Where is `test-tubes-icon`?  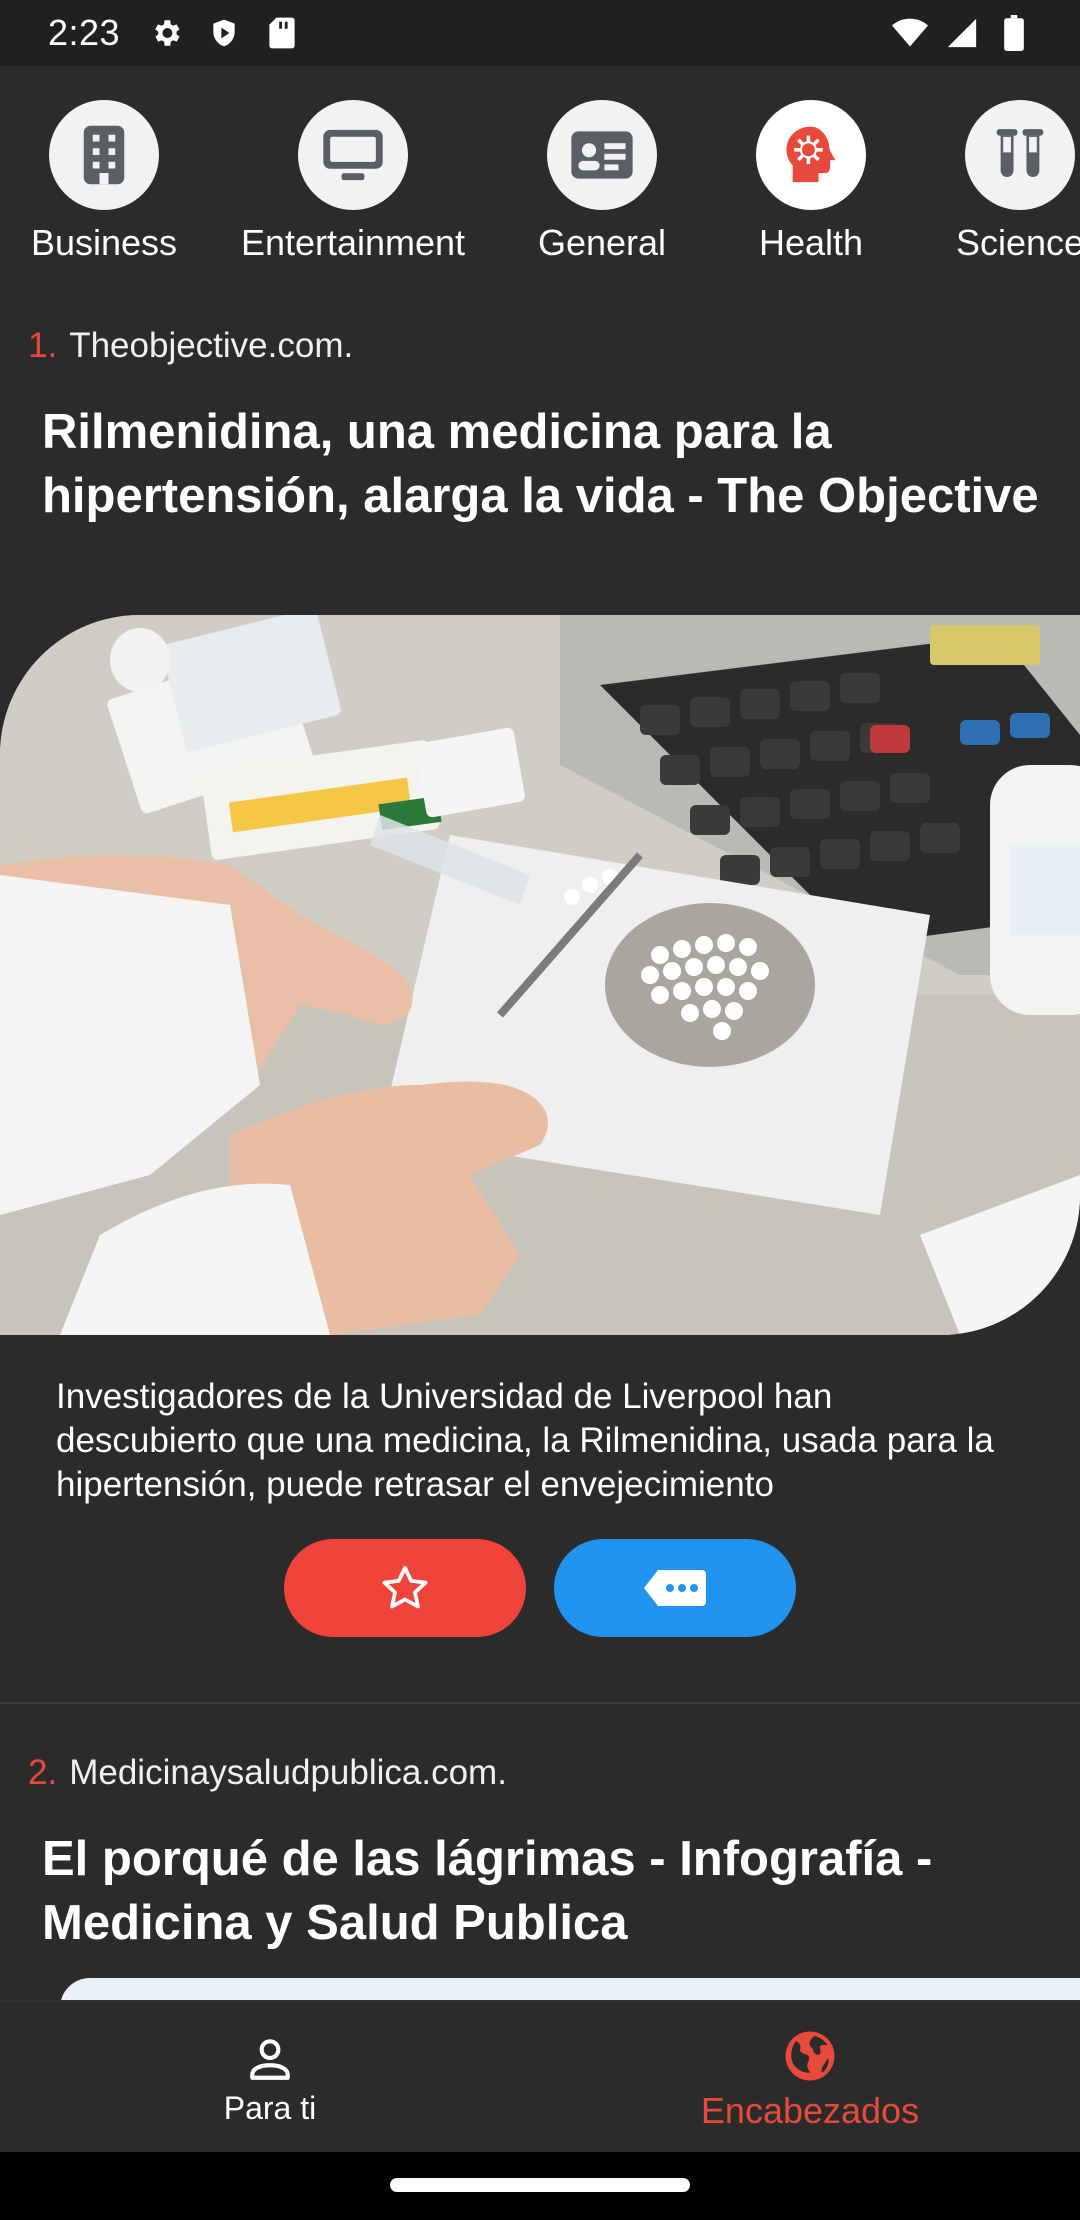 test-tubes-icon is located at coordinates (1020, 155).